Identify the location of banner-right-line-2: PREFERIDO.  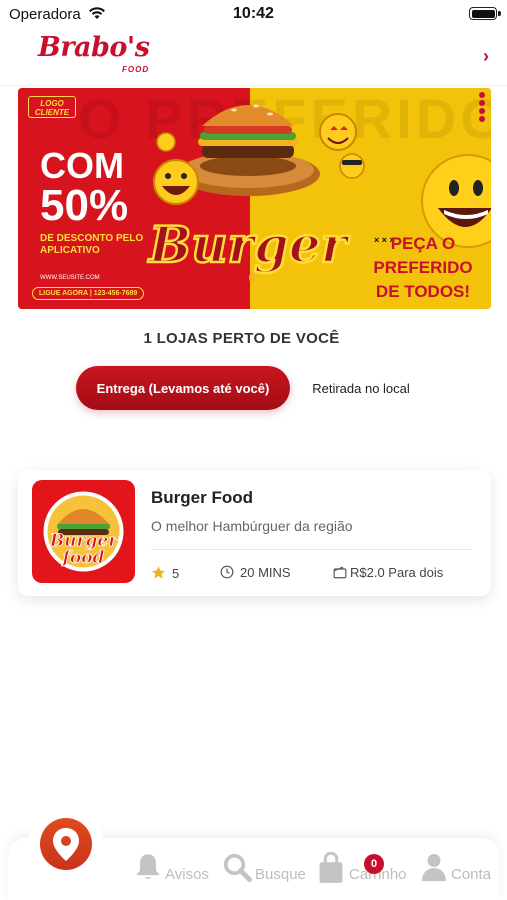
(423, 267).